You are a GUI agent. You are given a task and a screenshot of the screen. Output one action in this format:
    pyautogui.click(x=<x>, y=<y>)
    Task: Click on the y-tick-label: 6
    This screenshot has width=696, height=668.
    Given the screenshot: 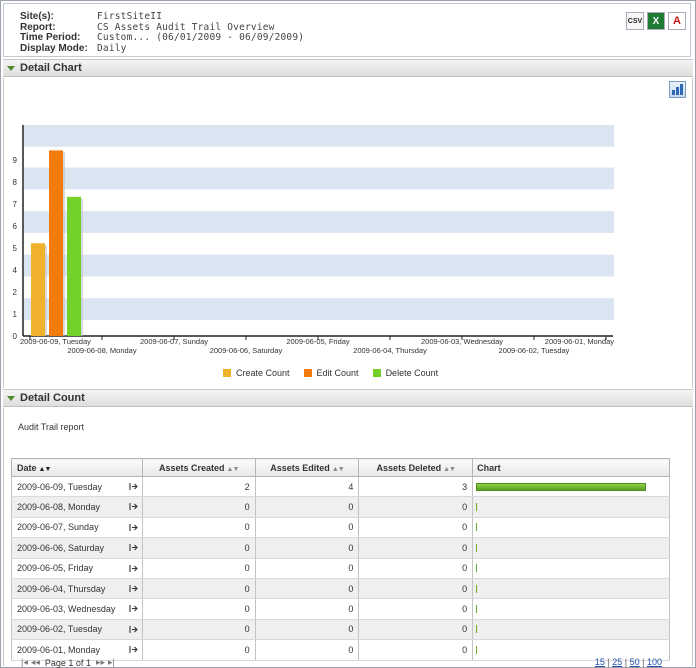 What is the action you would take?
    pyautogui.click(x=15, y=226)
    